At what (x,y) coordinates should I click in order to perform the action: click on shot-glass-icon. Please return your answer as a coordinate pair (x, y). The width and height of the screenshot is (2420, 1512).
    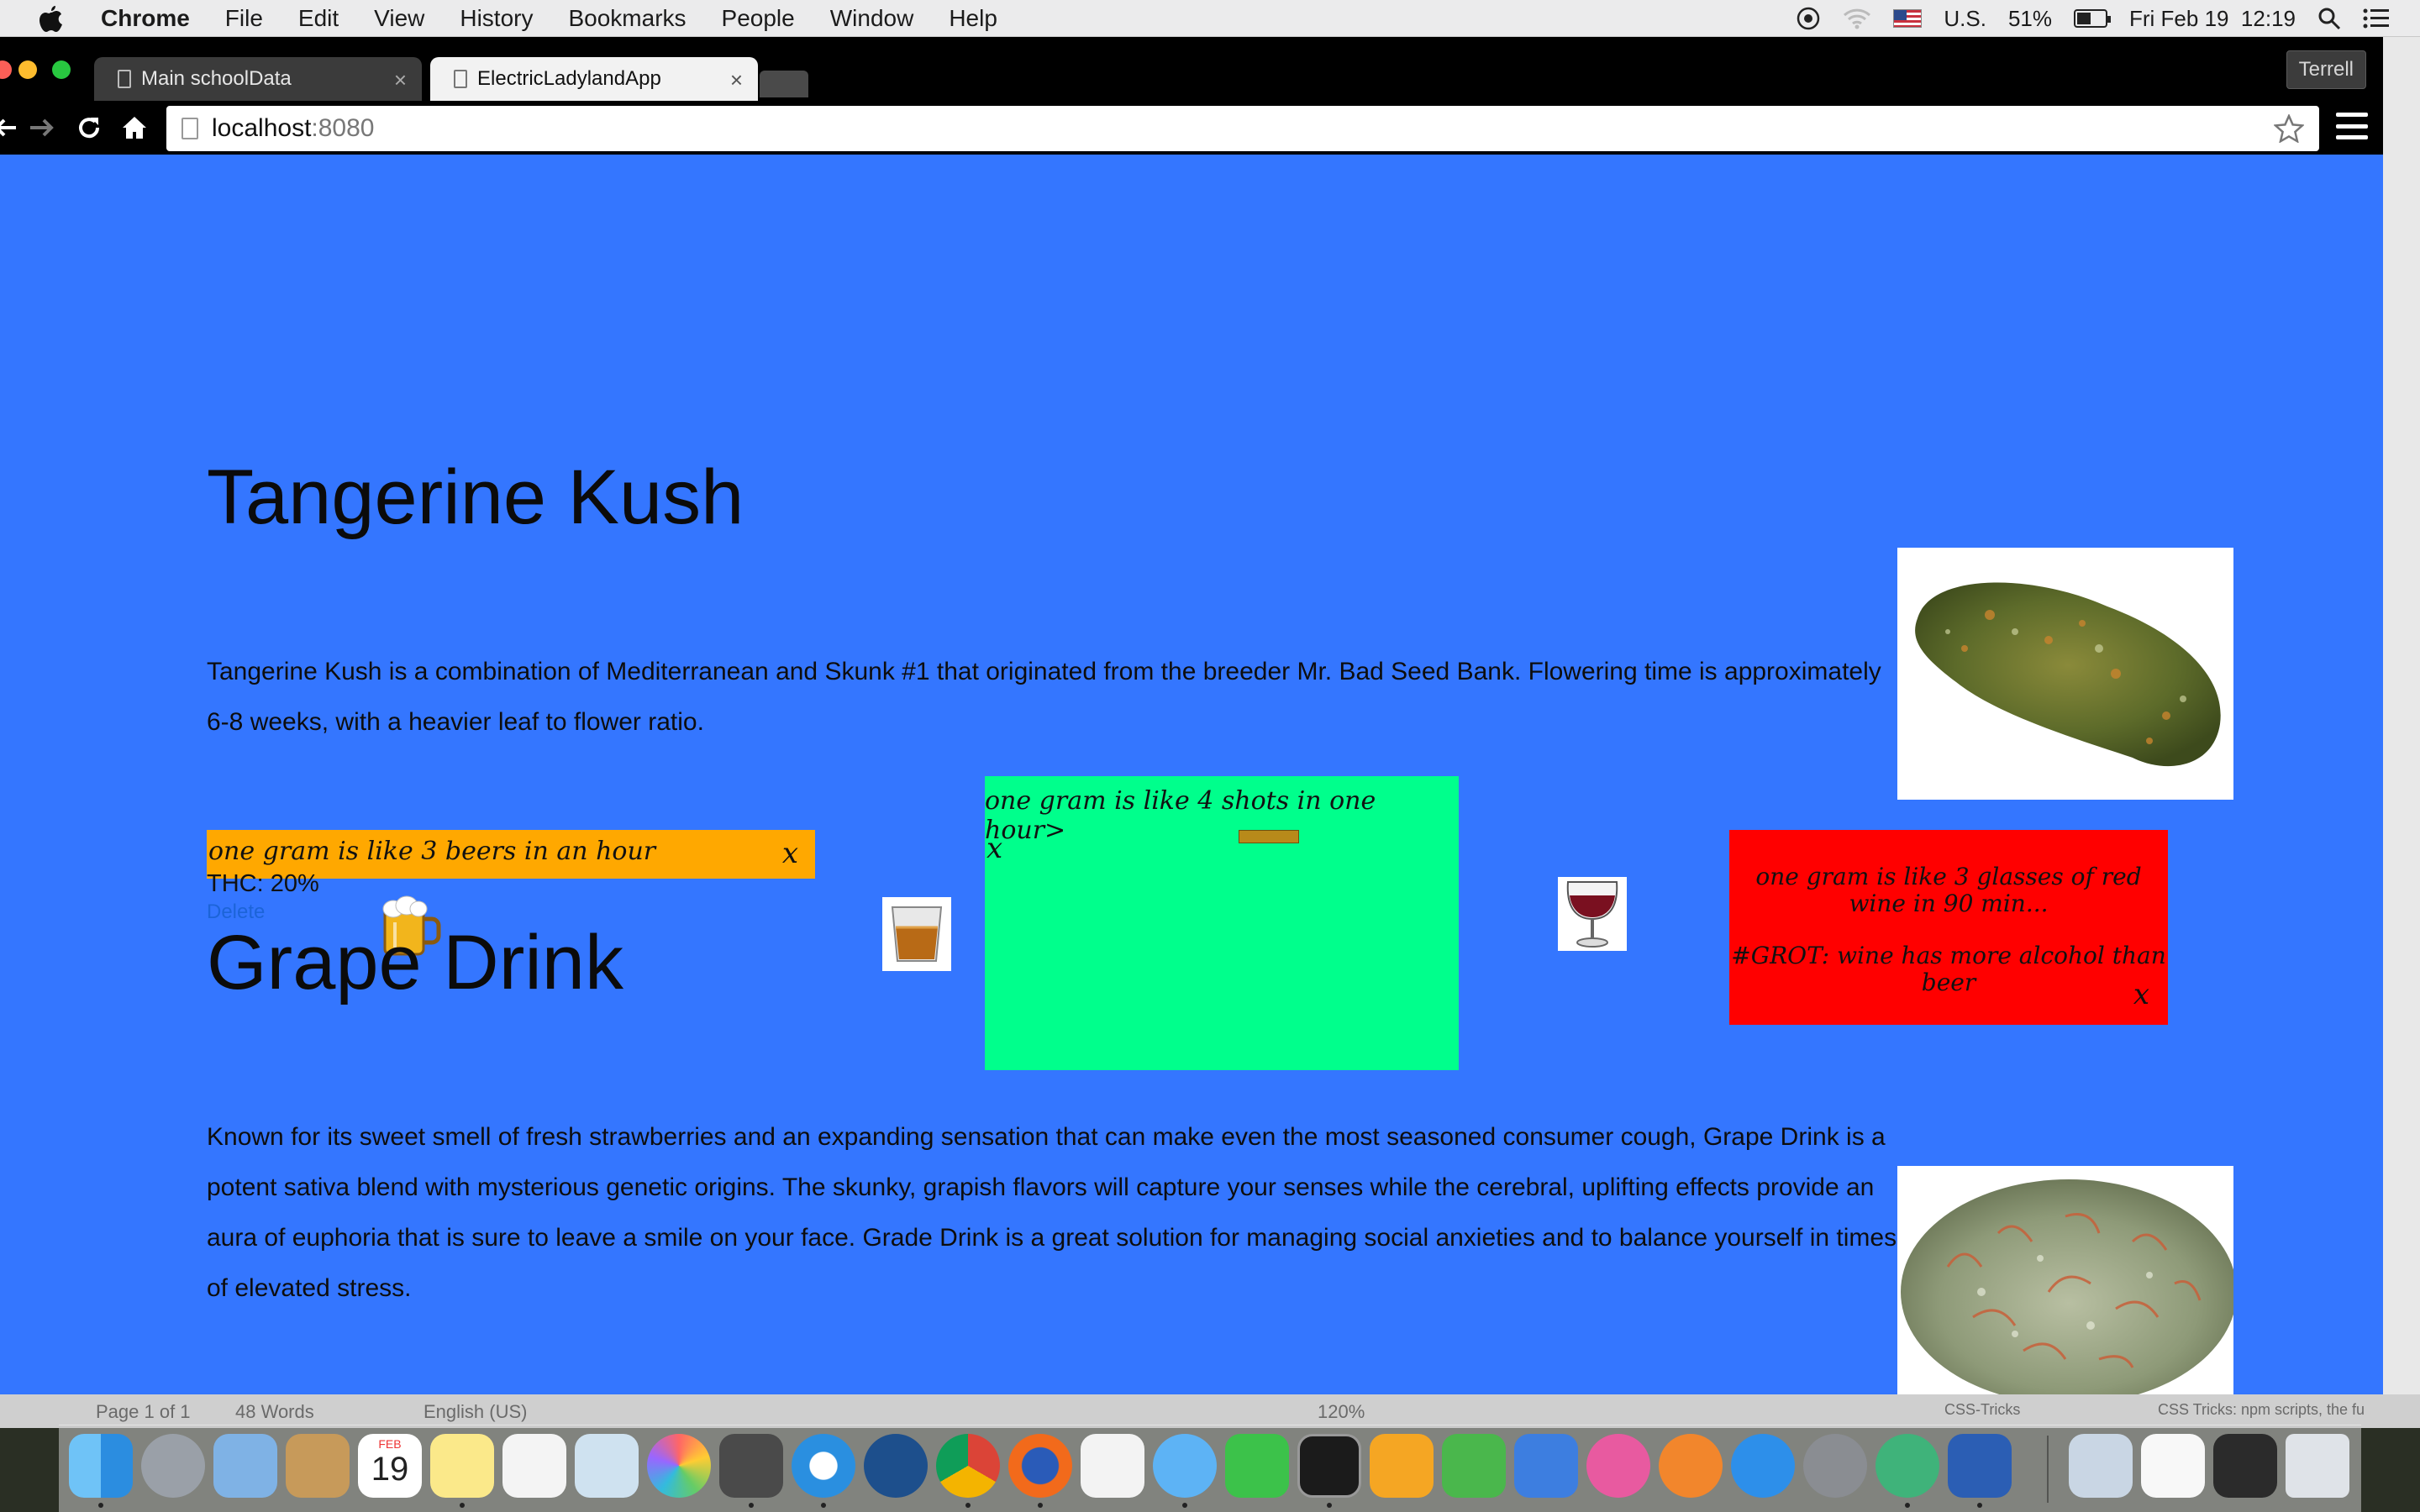
    Looking at the image, I should click on (916, 934).